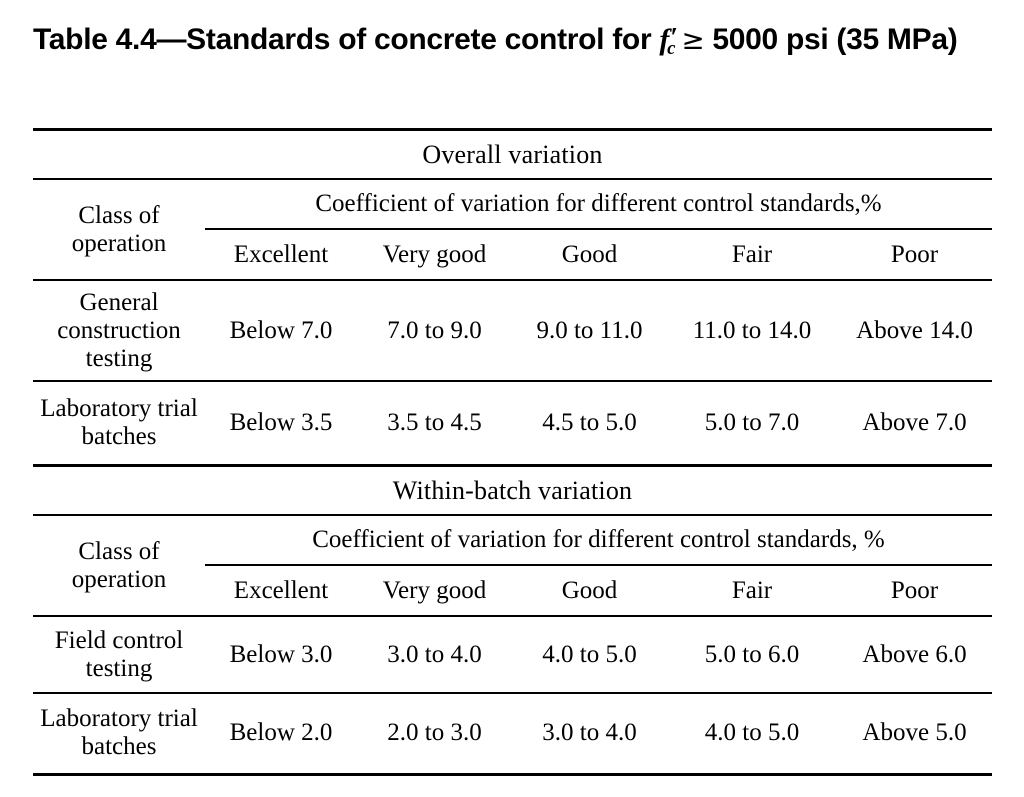 This screenshot has height=797, width=1024. Describe the element at coordinates (915, 734) in the screenshot. I see `cell-within-lab-poor: Above 5.0` at that location.